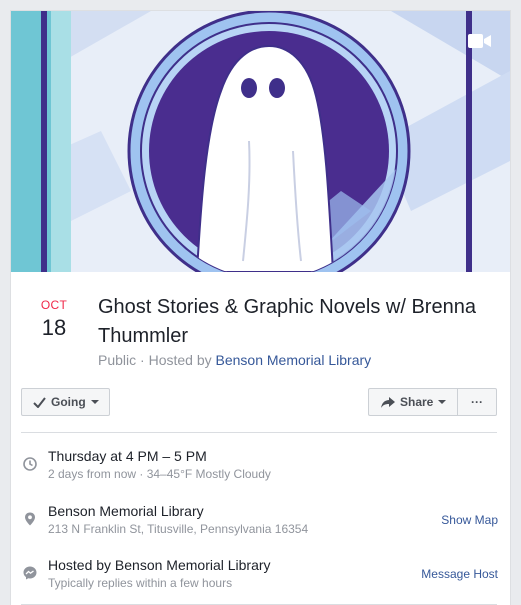 The image size is (521, 605). What do you see at coordinates (159, 565) in the screenshot?
I see `hosted-by-line: Hosted by Benson Memorial Library` at bounding box center [159, 565].